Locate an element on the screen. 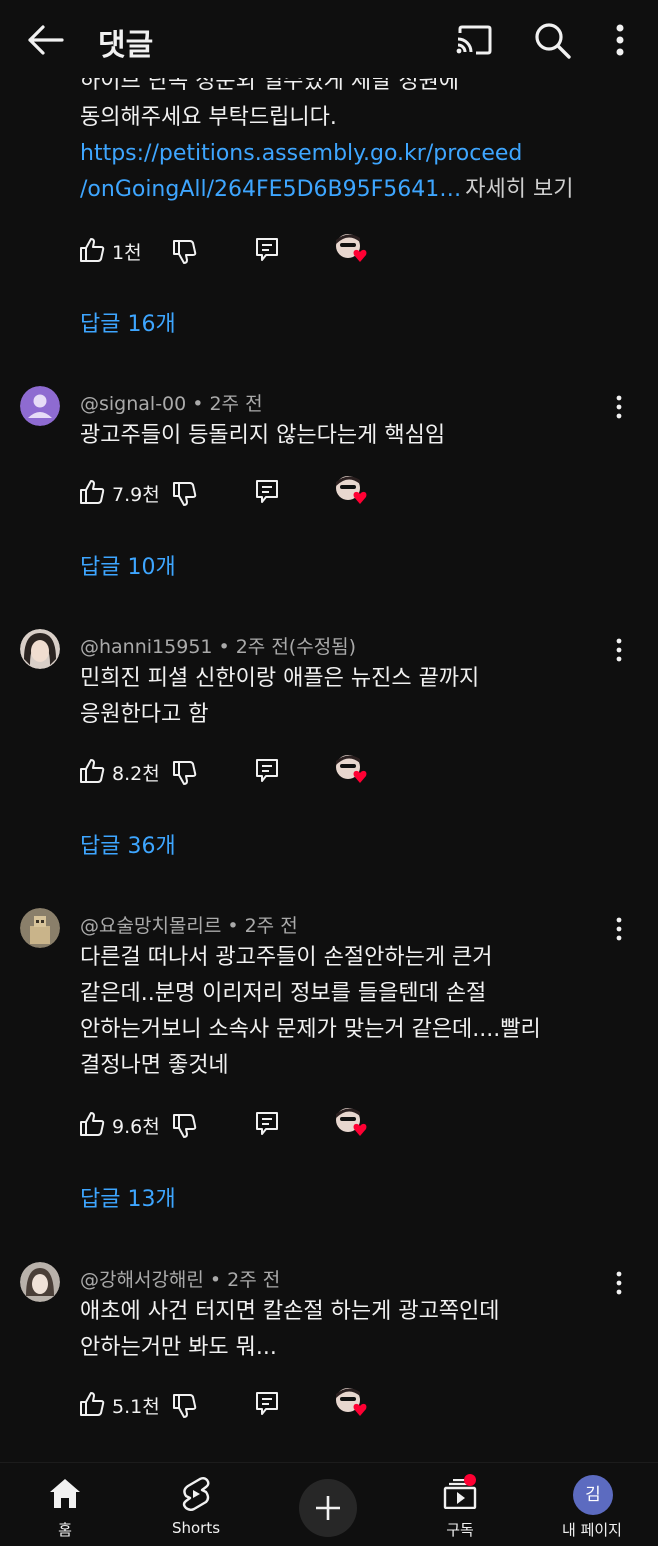 The width and height of the screenshot is (658, 1546). view-replies-button: 답글 16개 is located at coordinates (128, 322).